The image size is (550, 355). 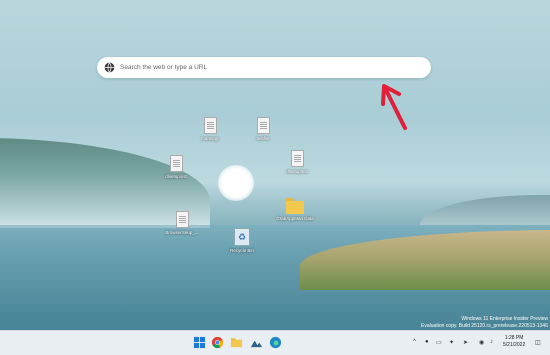 I want to click on search-widget: Search the web or type a URL, so click(x=264, y=67).